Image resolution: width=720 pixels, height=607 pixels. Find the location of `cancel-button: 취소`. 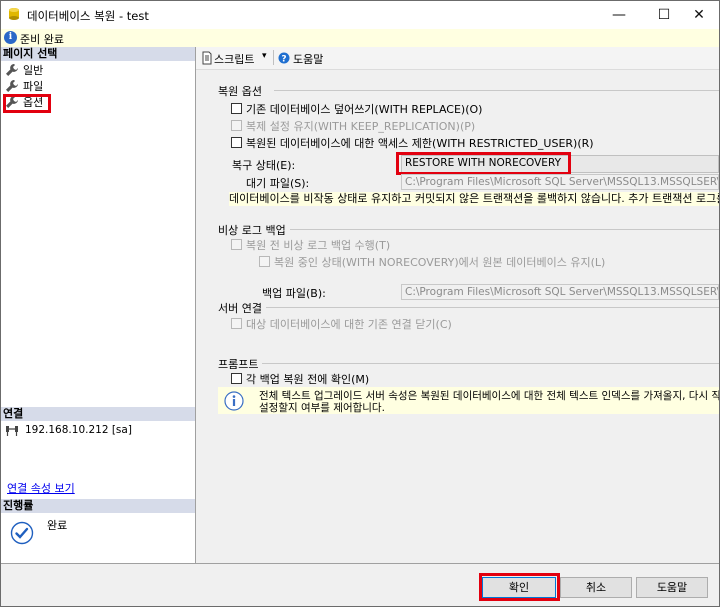

cancel-button: 취소 is located at coordinates (596, 587).